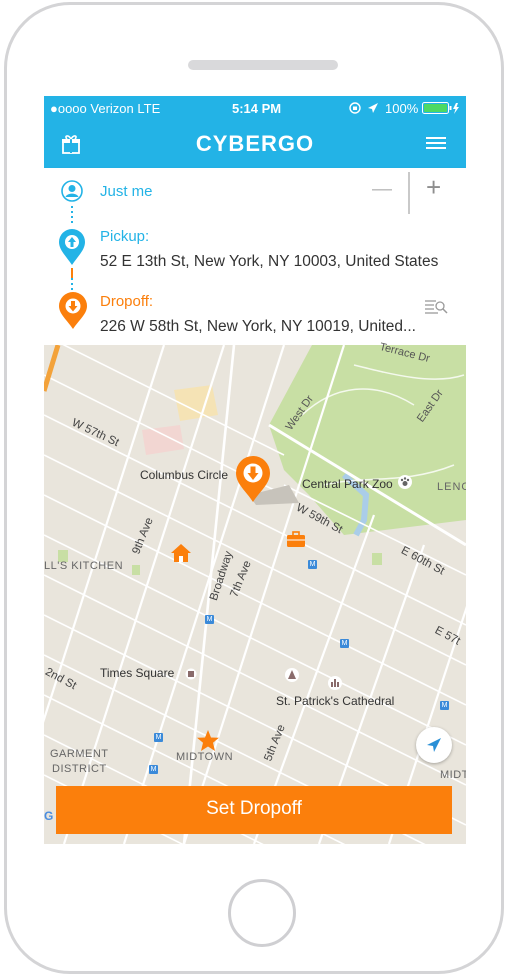  I want to click on poi-dot-icon, so click(191, 674).